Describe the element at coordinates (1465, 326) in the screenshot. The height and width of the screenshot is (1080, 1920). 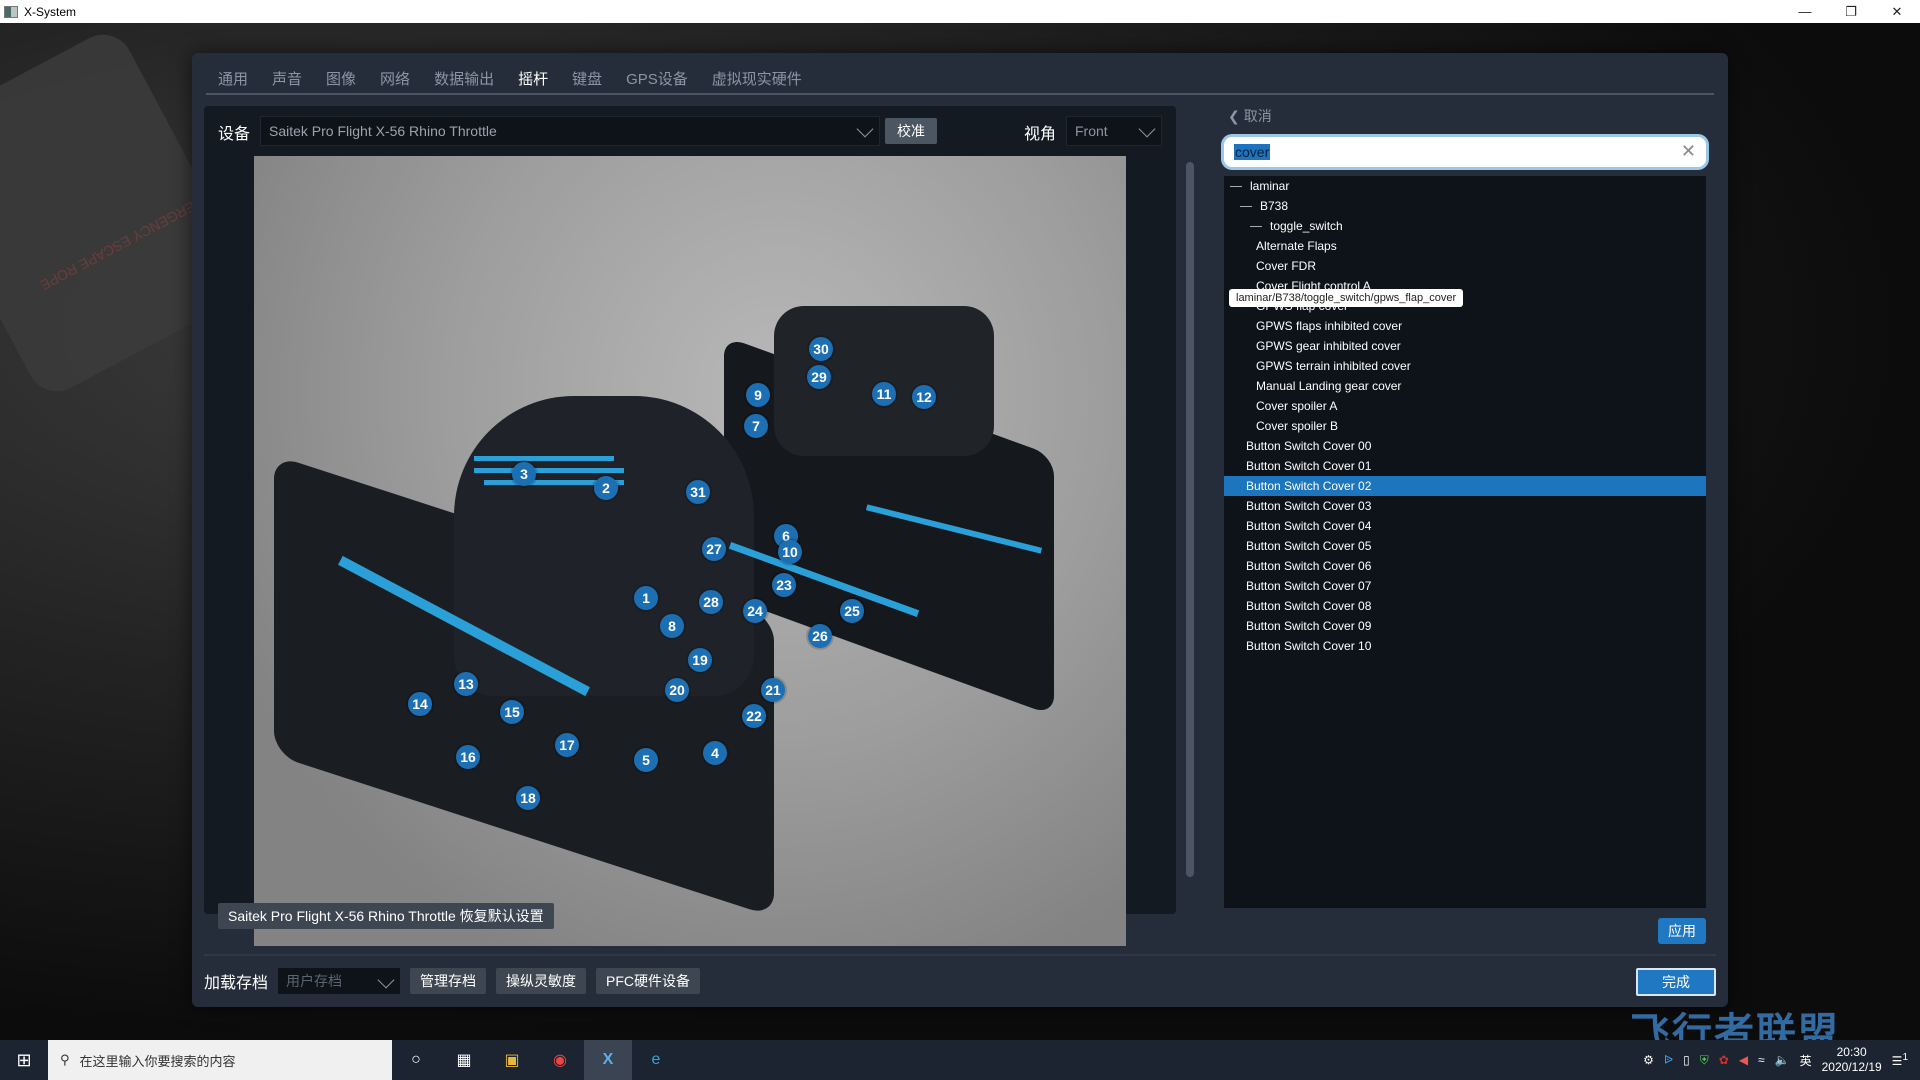
I see `tree-item: GPWS flaps inhibited cover` at that location.